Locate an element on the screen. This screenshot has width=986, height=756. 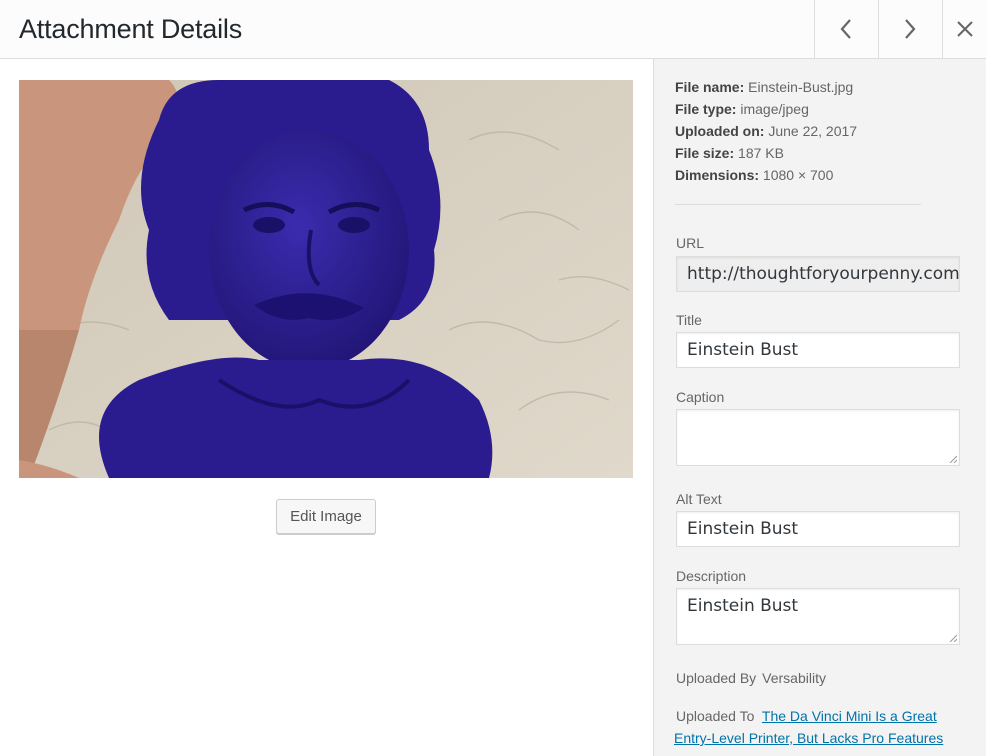
description-text: Einstein Bust is located at coordinates (743, 606).